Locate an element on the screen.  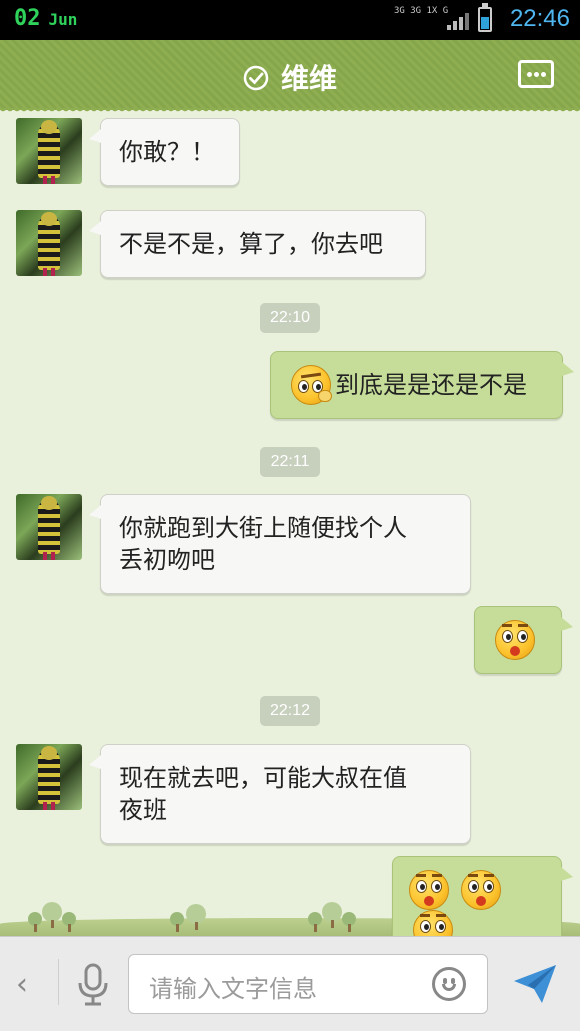
chat-header: 维维 is located at coordinates (290, 77).